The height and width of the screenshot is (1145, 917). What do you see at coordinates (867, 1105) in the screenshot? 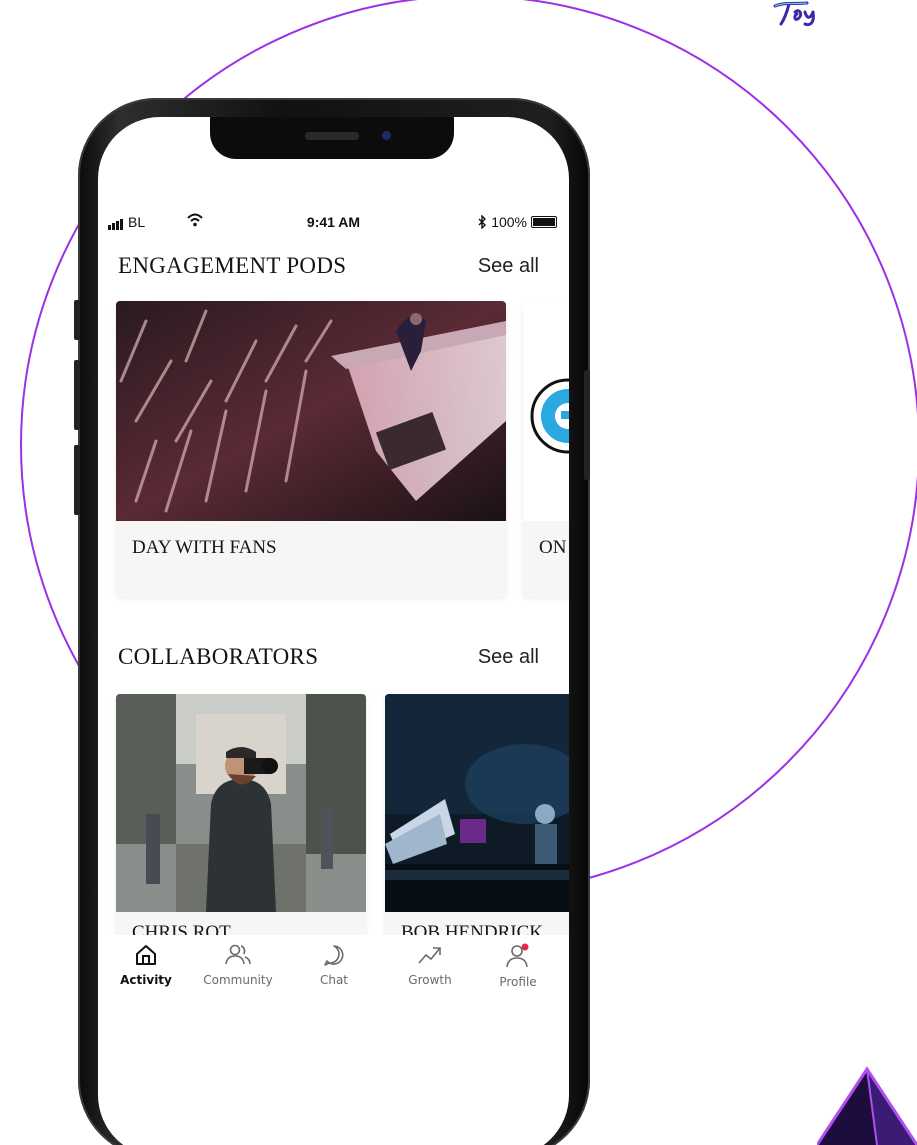
I see `pyramid-decoration-icon` at bounding box center [867, 1105].